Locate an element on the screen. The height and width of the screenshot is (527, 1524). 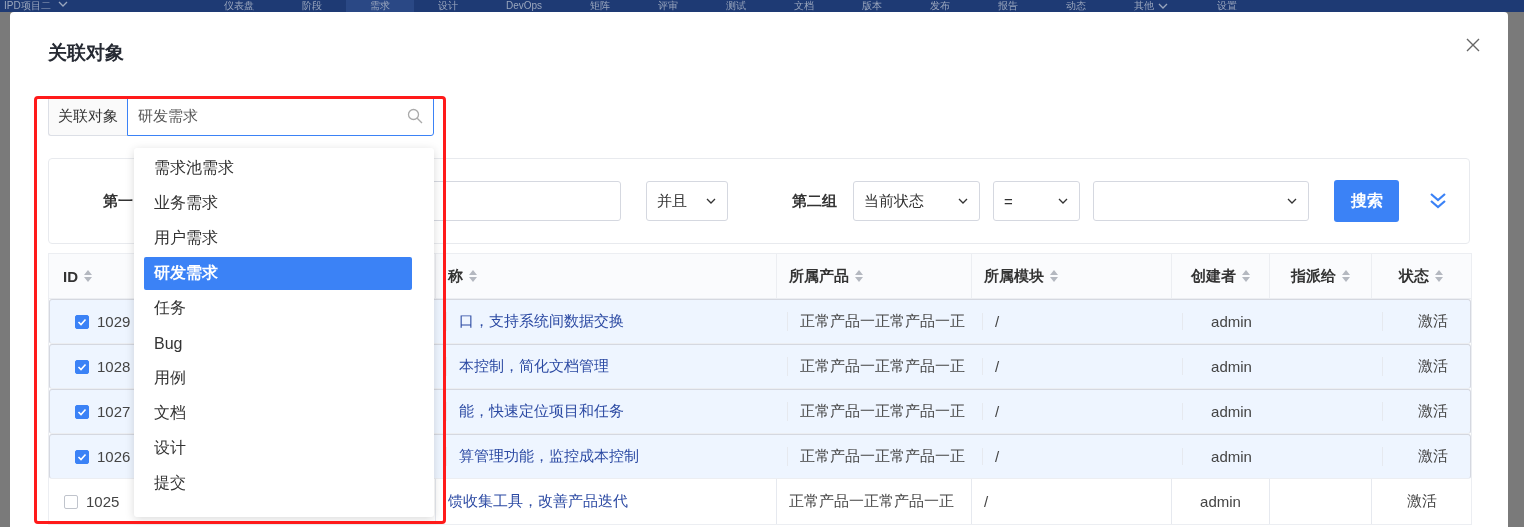
title-link: 算管理功能，监控成本控制 is located at coordinates (549, 456).